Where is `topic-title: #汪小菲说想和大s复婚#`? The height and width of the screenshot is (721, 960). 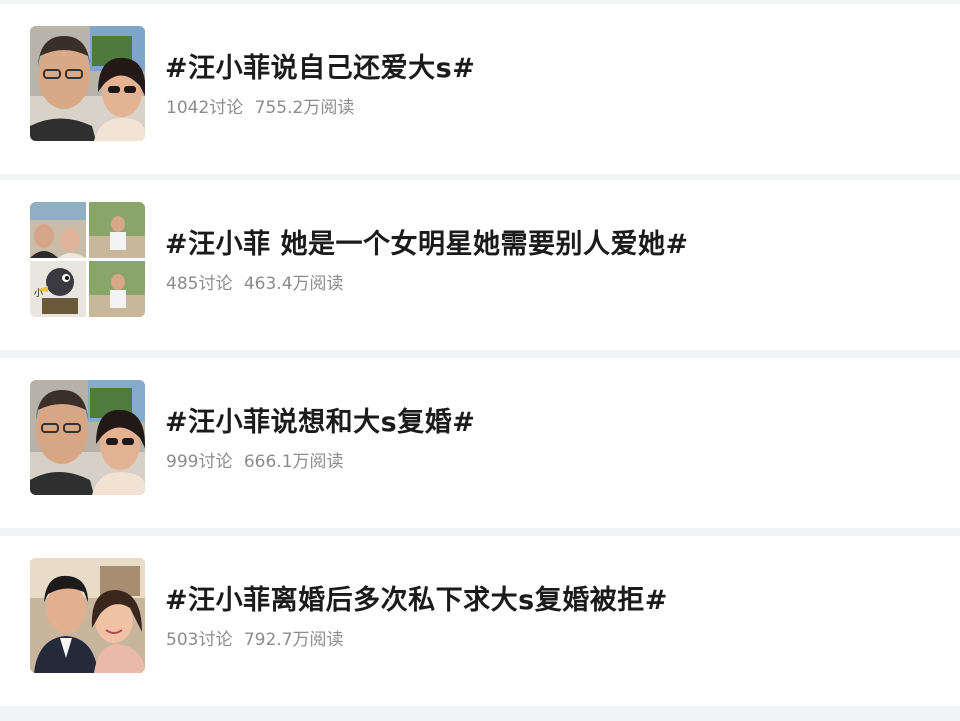 topic-title: #汪小菲说想和大s复婚# is located at coordinates (320, 419).